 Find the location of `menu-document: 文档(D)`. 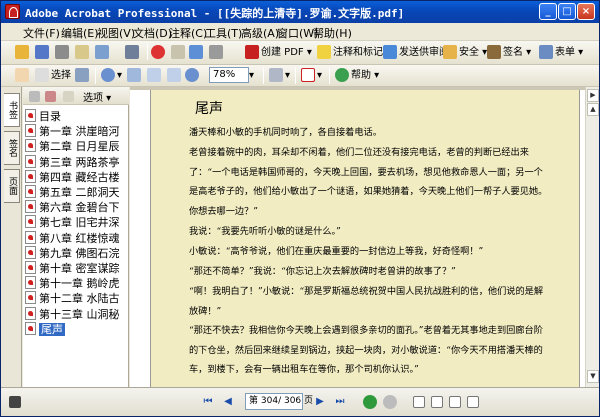

menu-document: 文档(D) is located at coordinates (152, 33).